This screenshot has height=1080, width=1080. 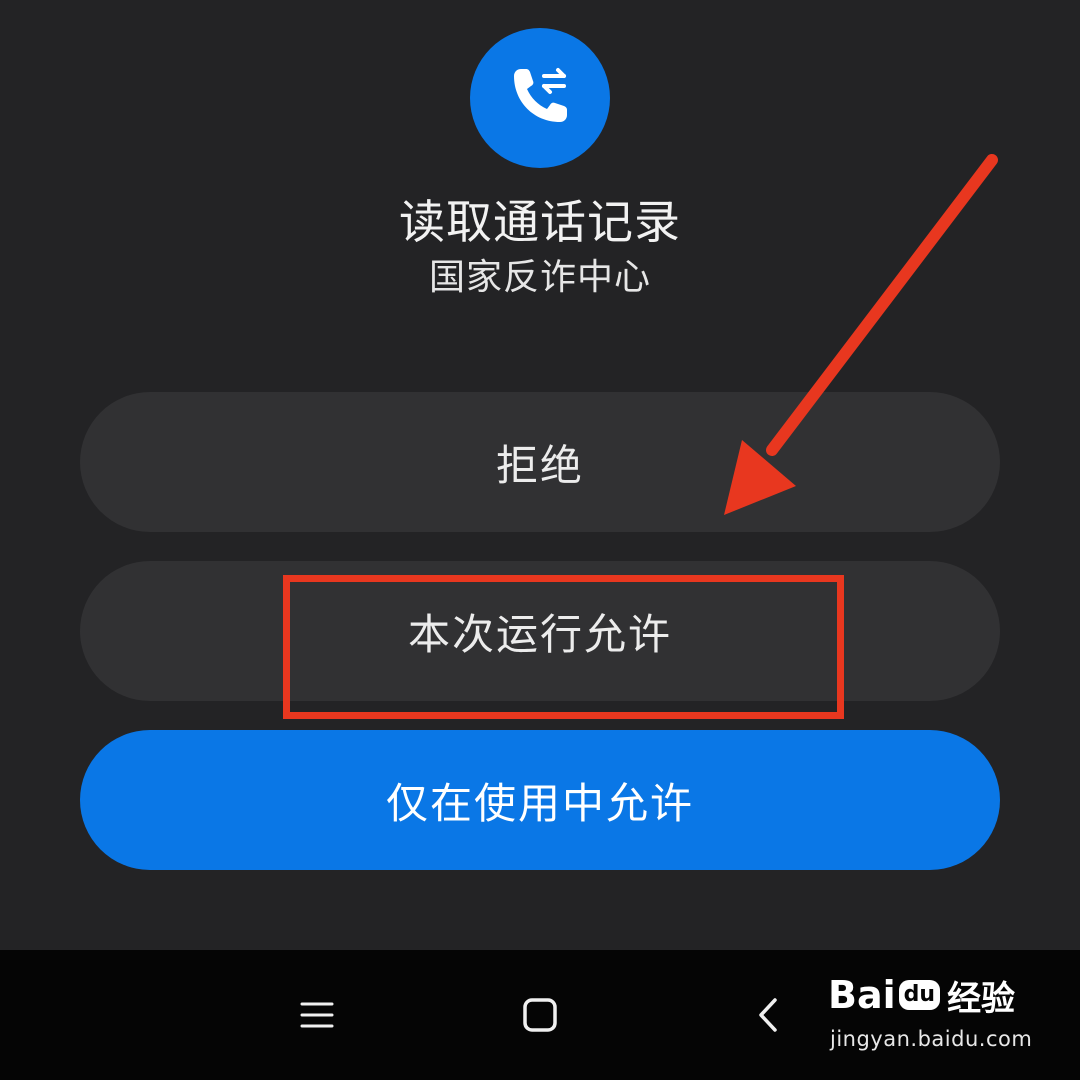 I want to click on permission-title: 读取通话记录, so click(x=540, y=222).